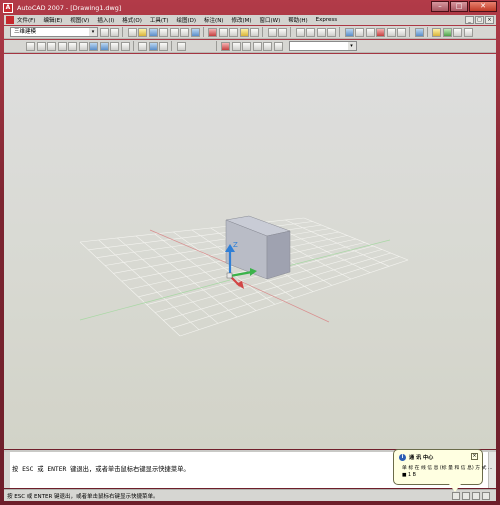 The height and width of the screenshot is (505, 500). I want to click on window-title: AutoCAD 2007 - [Drawing1.dwg], so click(69, 7).